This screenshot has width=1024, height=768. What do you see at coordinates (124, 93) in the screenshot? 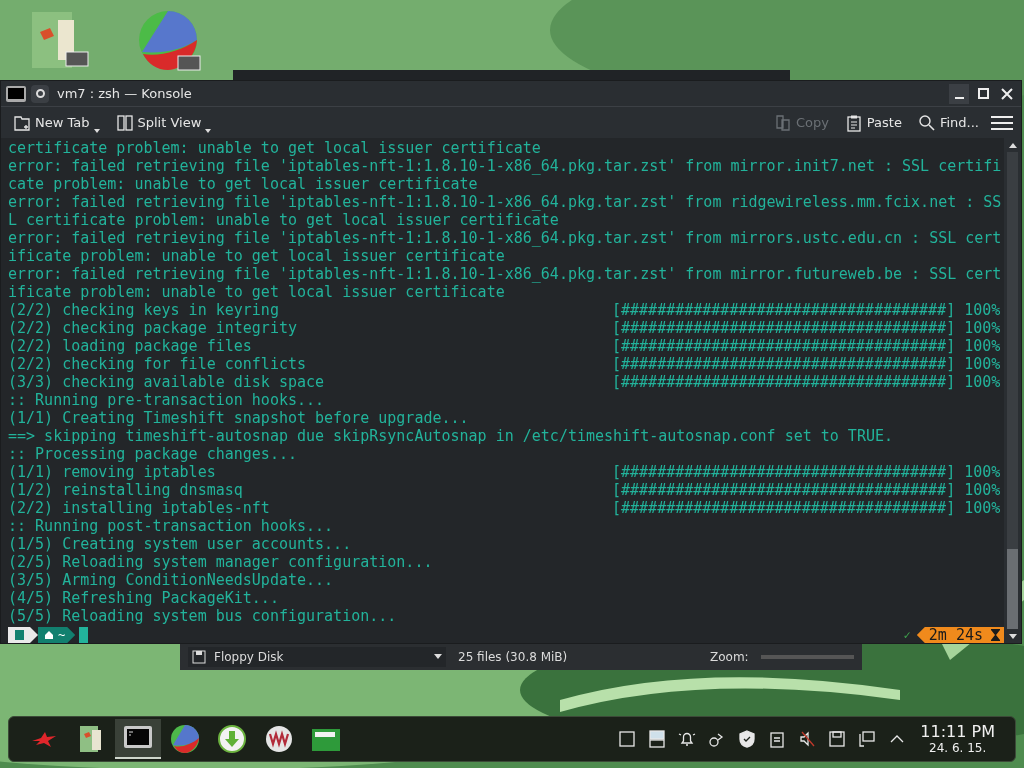
I see `window-title: vm7 : zsh — Konsole` at bounding box center [124, 93].